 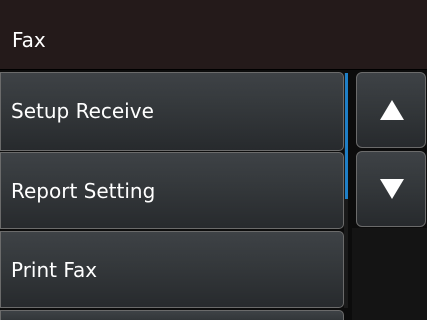 What do you see at coordinates (83, 191) in the screenshot?
I see `menu-item-label: Report Setting` at bounding box center [83, 191].